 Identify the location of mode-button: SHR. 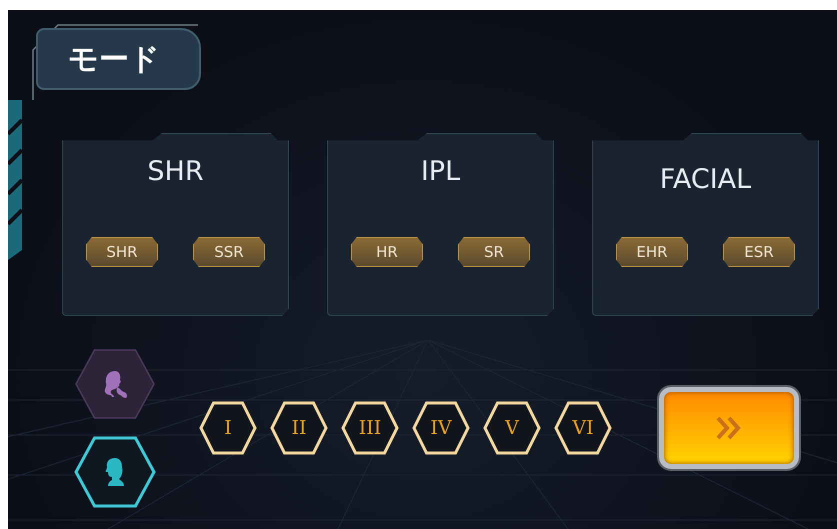
(122, 252).